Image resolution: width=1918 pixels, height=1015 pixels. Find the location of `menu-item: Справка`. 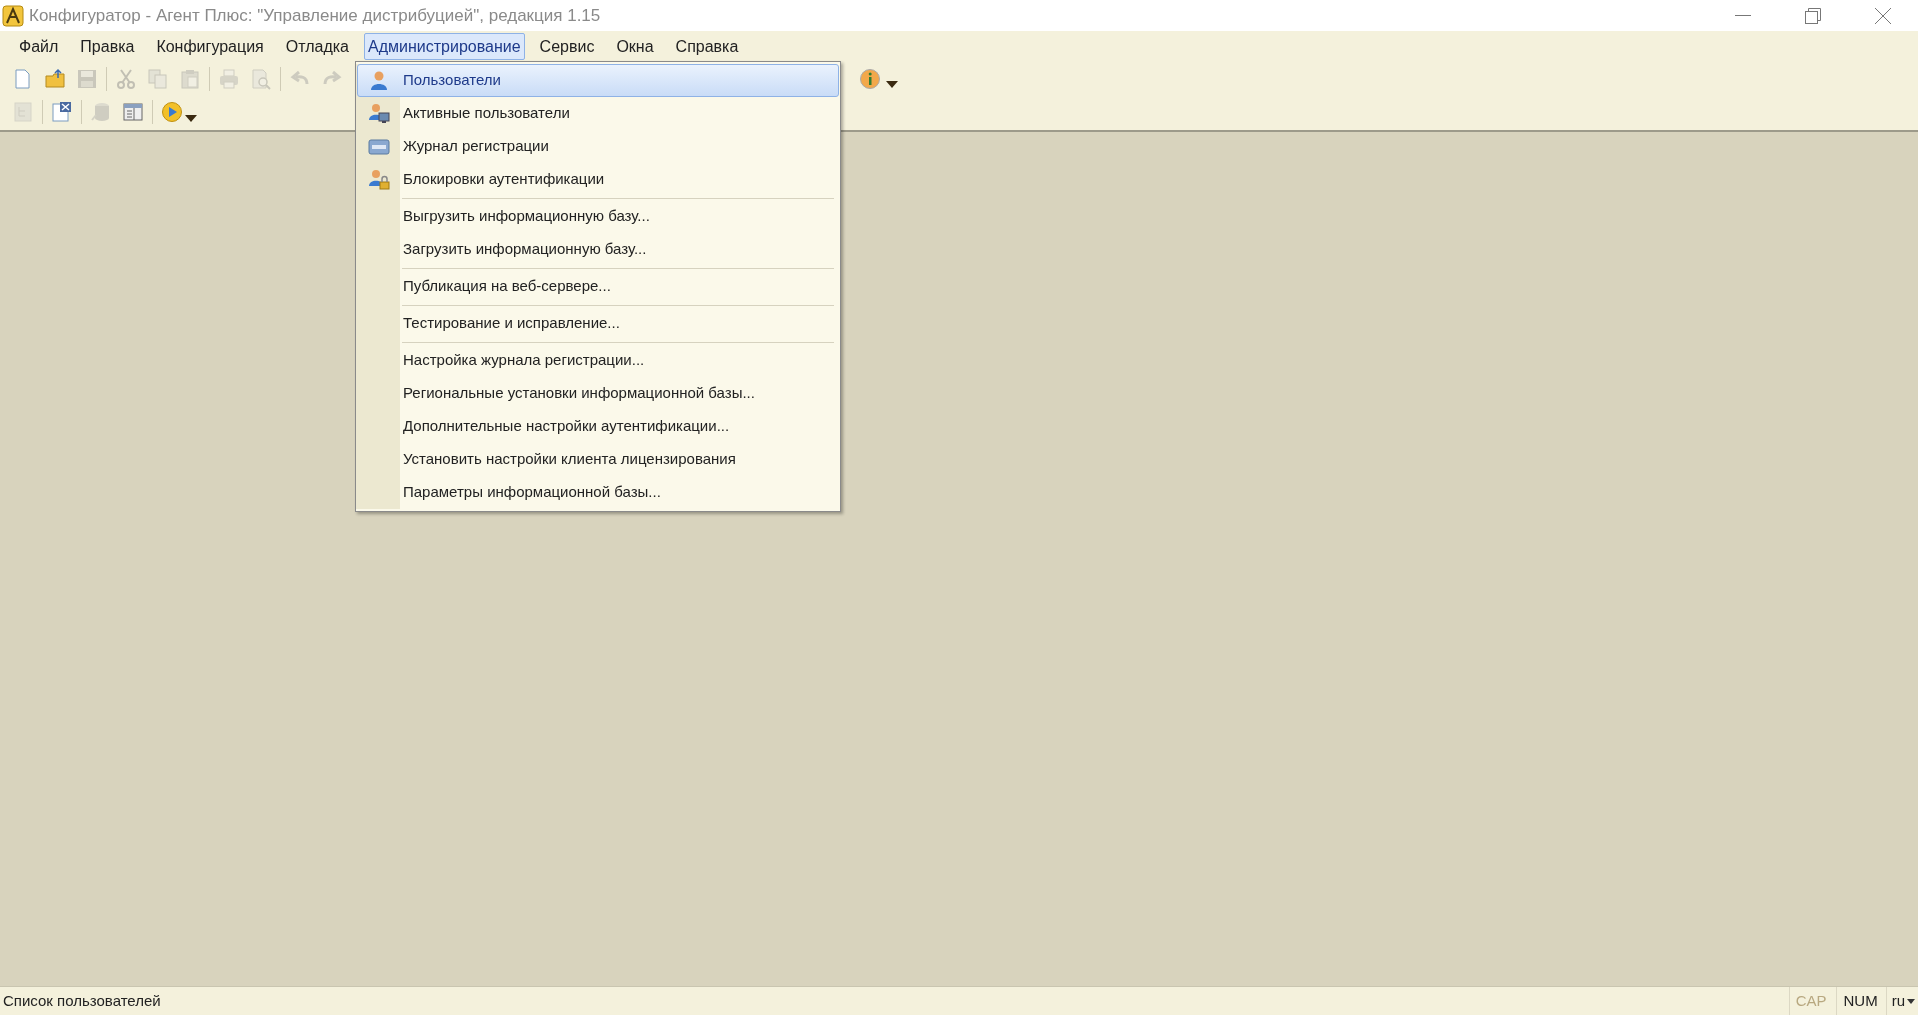

menu-item: Справка is located at coordinates (707, 46).